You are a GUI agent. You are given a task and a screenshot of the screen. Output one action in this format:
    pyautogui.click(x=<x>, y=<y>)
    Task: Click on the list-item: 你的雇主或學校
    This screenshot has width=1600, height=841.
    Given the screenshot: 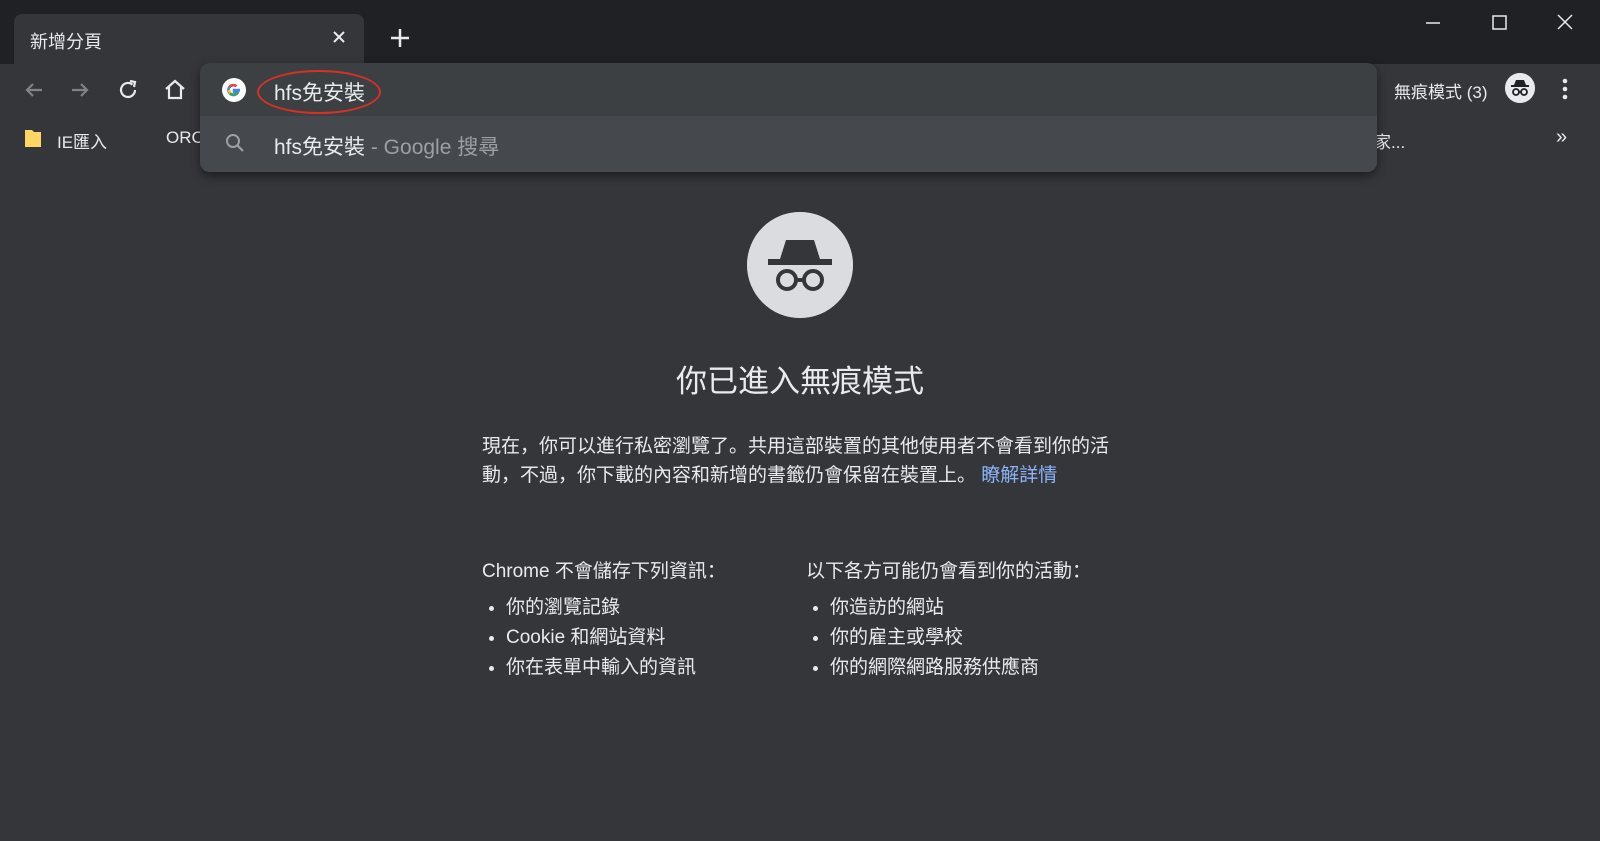 What is the action you would take?
    pyautogui.click(x=960, y=638)
    